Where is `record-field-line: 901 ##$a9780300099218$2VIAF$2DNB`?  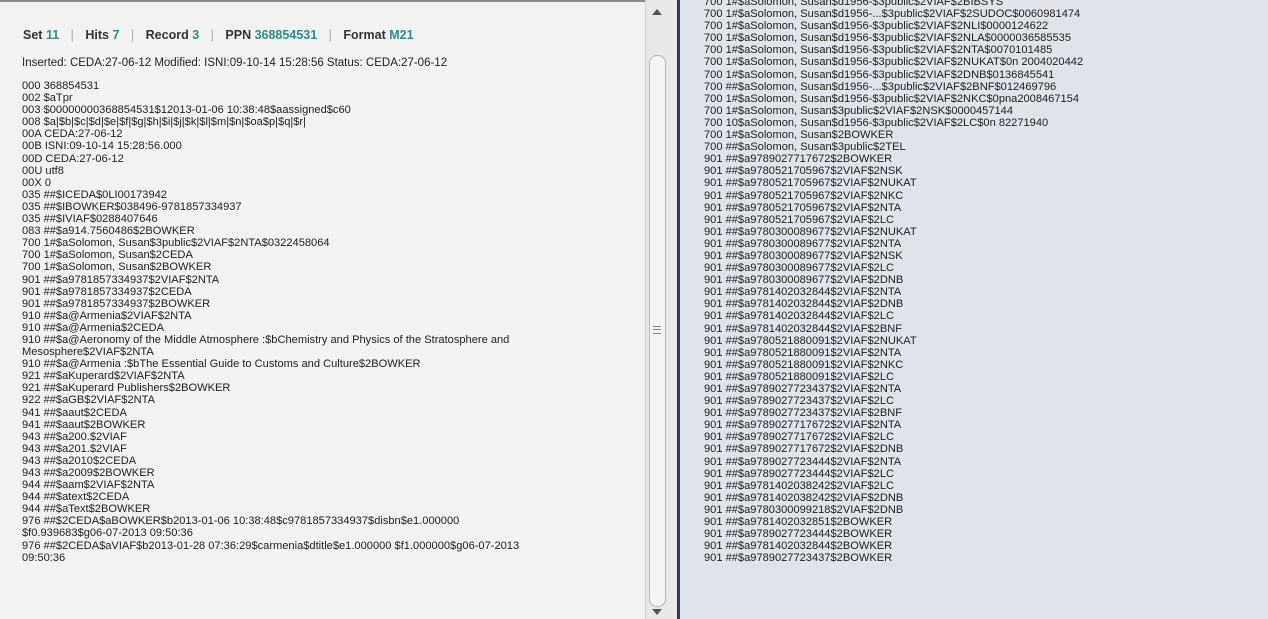 record-field-line: 901 ##$a9780300099218$2VIAF$2DNB is located at coordinates (804, 509).